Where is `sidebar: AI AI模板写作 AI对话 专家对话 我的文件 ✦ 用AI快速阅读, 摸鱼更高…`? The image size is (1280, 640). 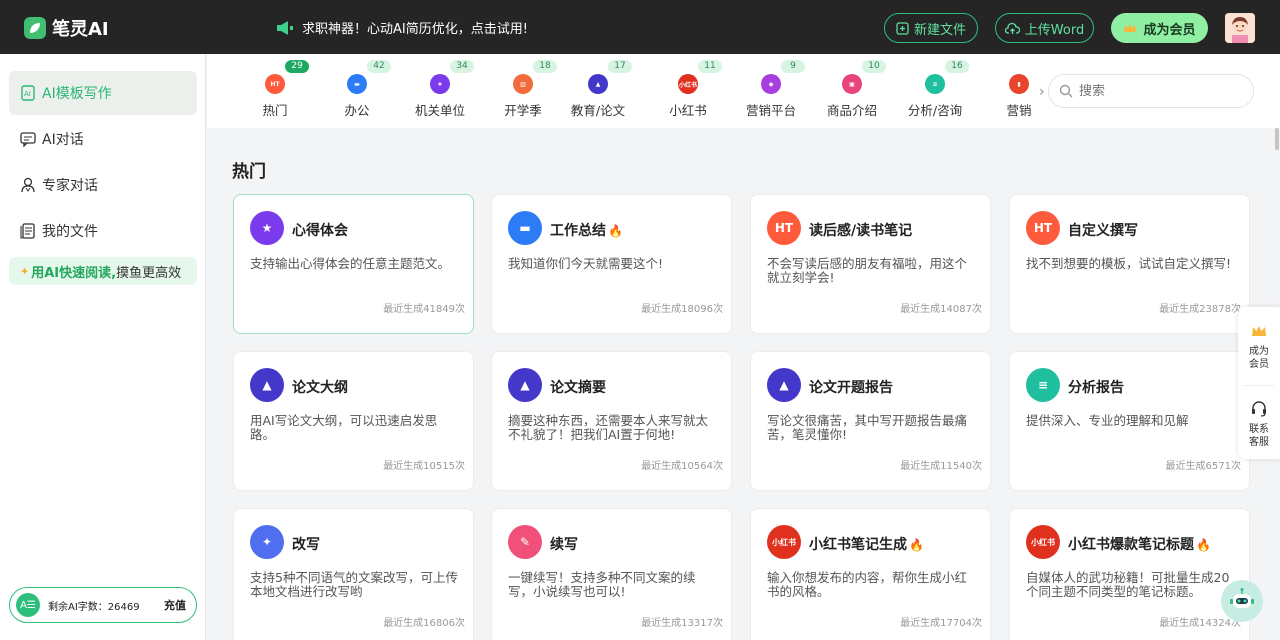 sidebar: AI AI模板写作 AI对话 专家对话 我的文件 ✦ 用AI快速阅读, 摸鱼更高… is located at coordinates (103, 347).